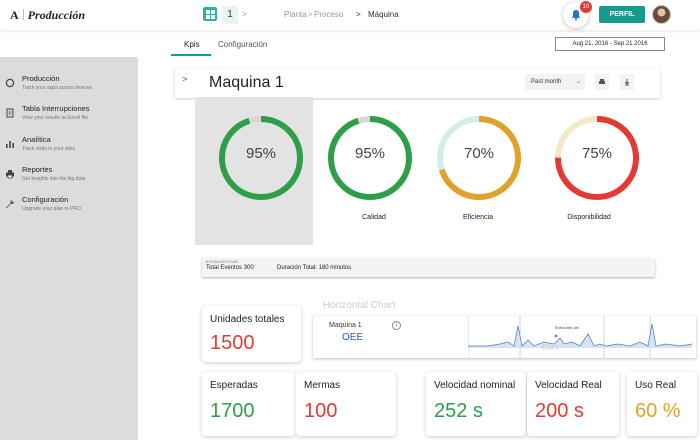  Describe the element at coordinates (478, 217) in the screenshot. I see `gauge-label-eficiencia: Eficiencia` at that location.